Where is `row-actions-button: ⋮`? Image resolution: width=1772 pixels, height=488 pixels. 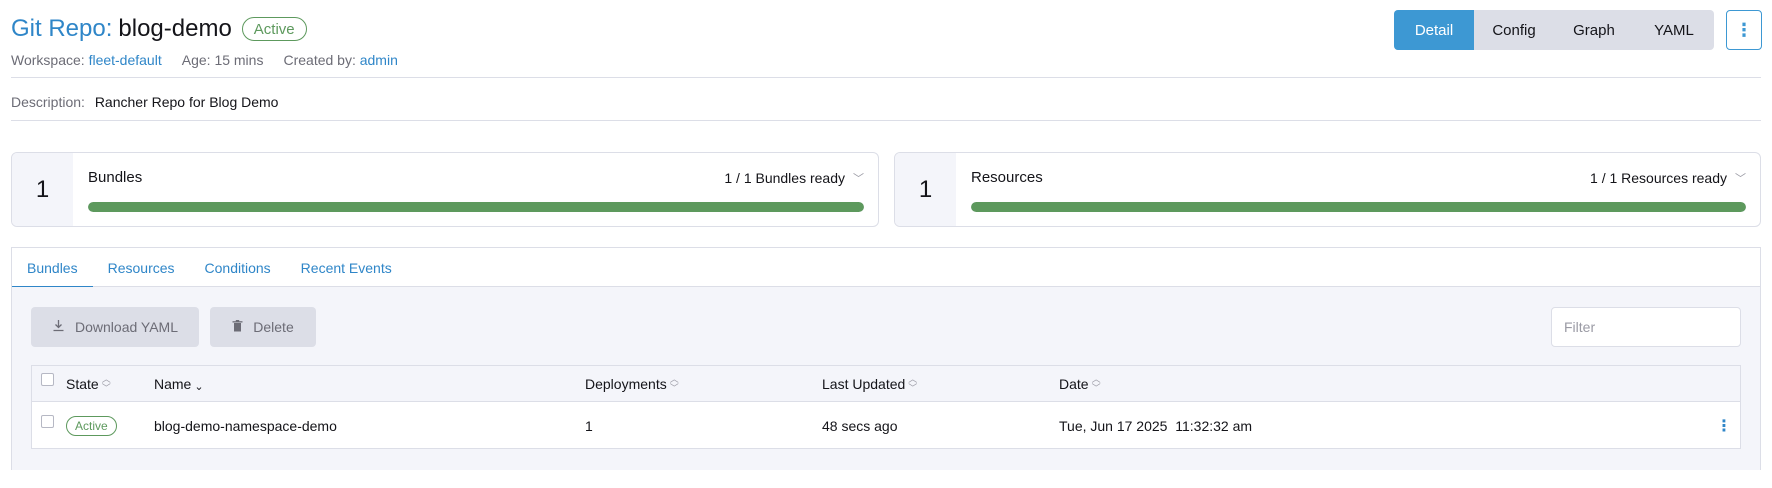 row-actions-button: ⋮ is located at coordinates (1724, 425).